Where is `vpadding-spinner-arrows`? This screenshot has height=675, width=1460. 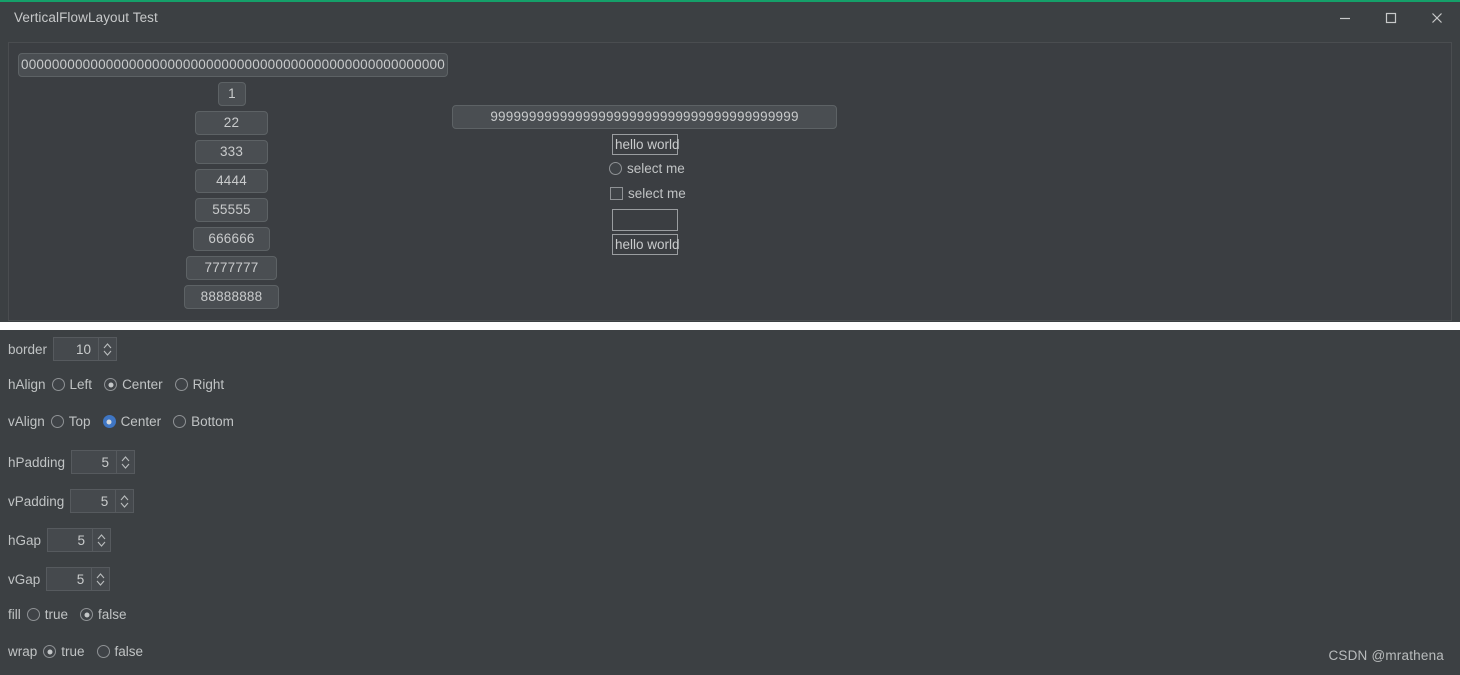 vpadding-spinner-arrows is located at coordinates (124, 501).